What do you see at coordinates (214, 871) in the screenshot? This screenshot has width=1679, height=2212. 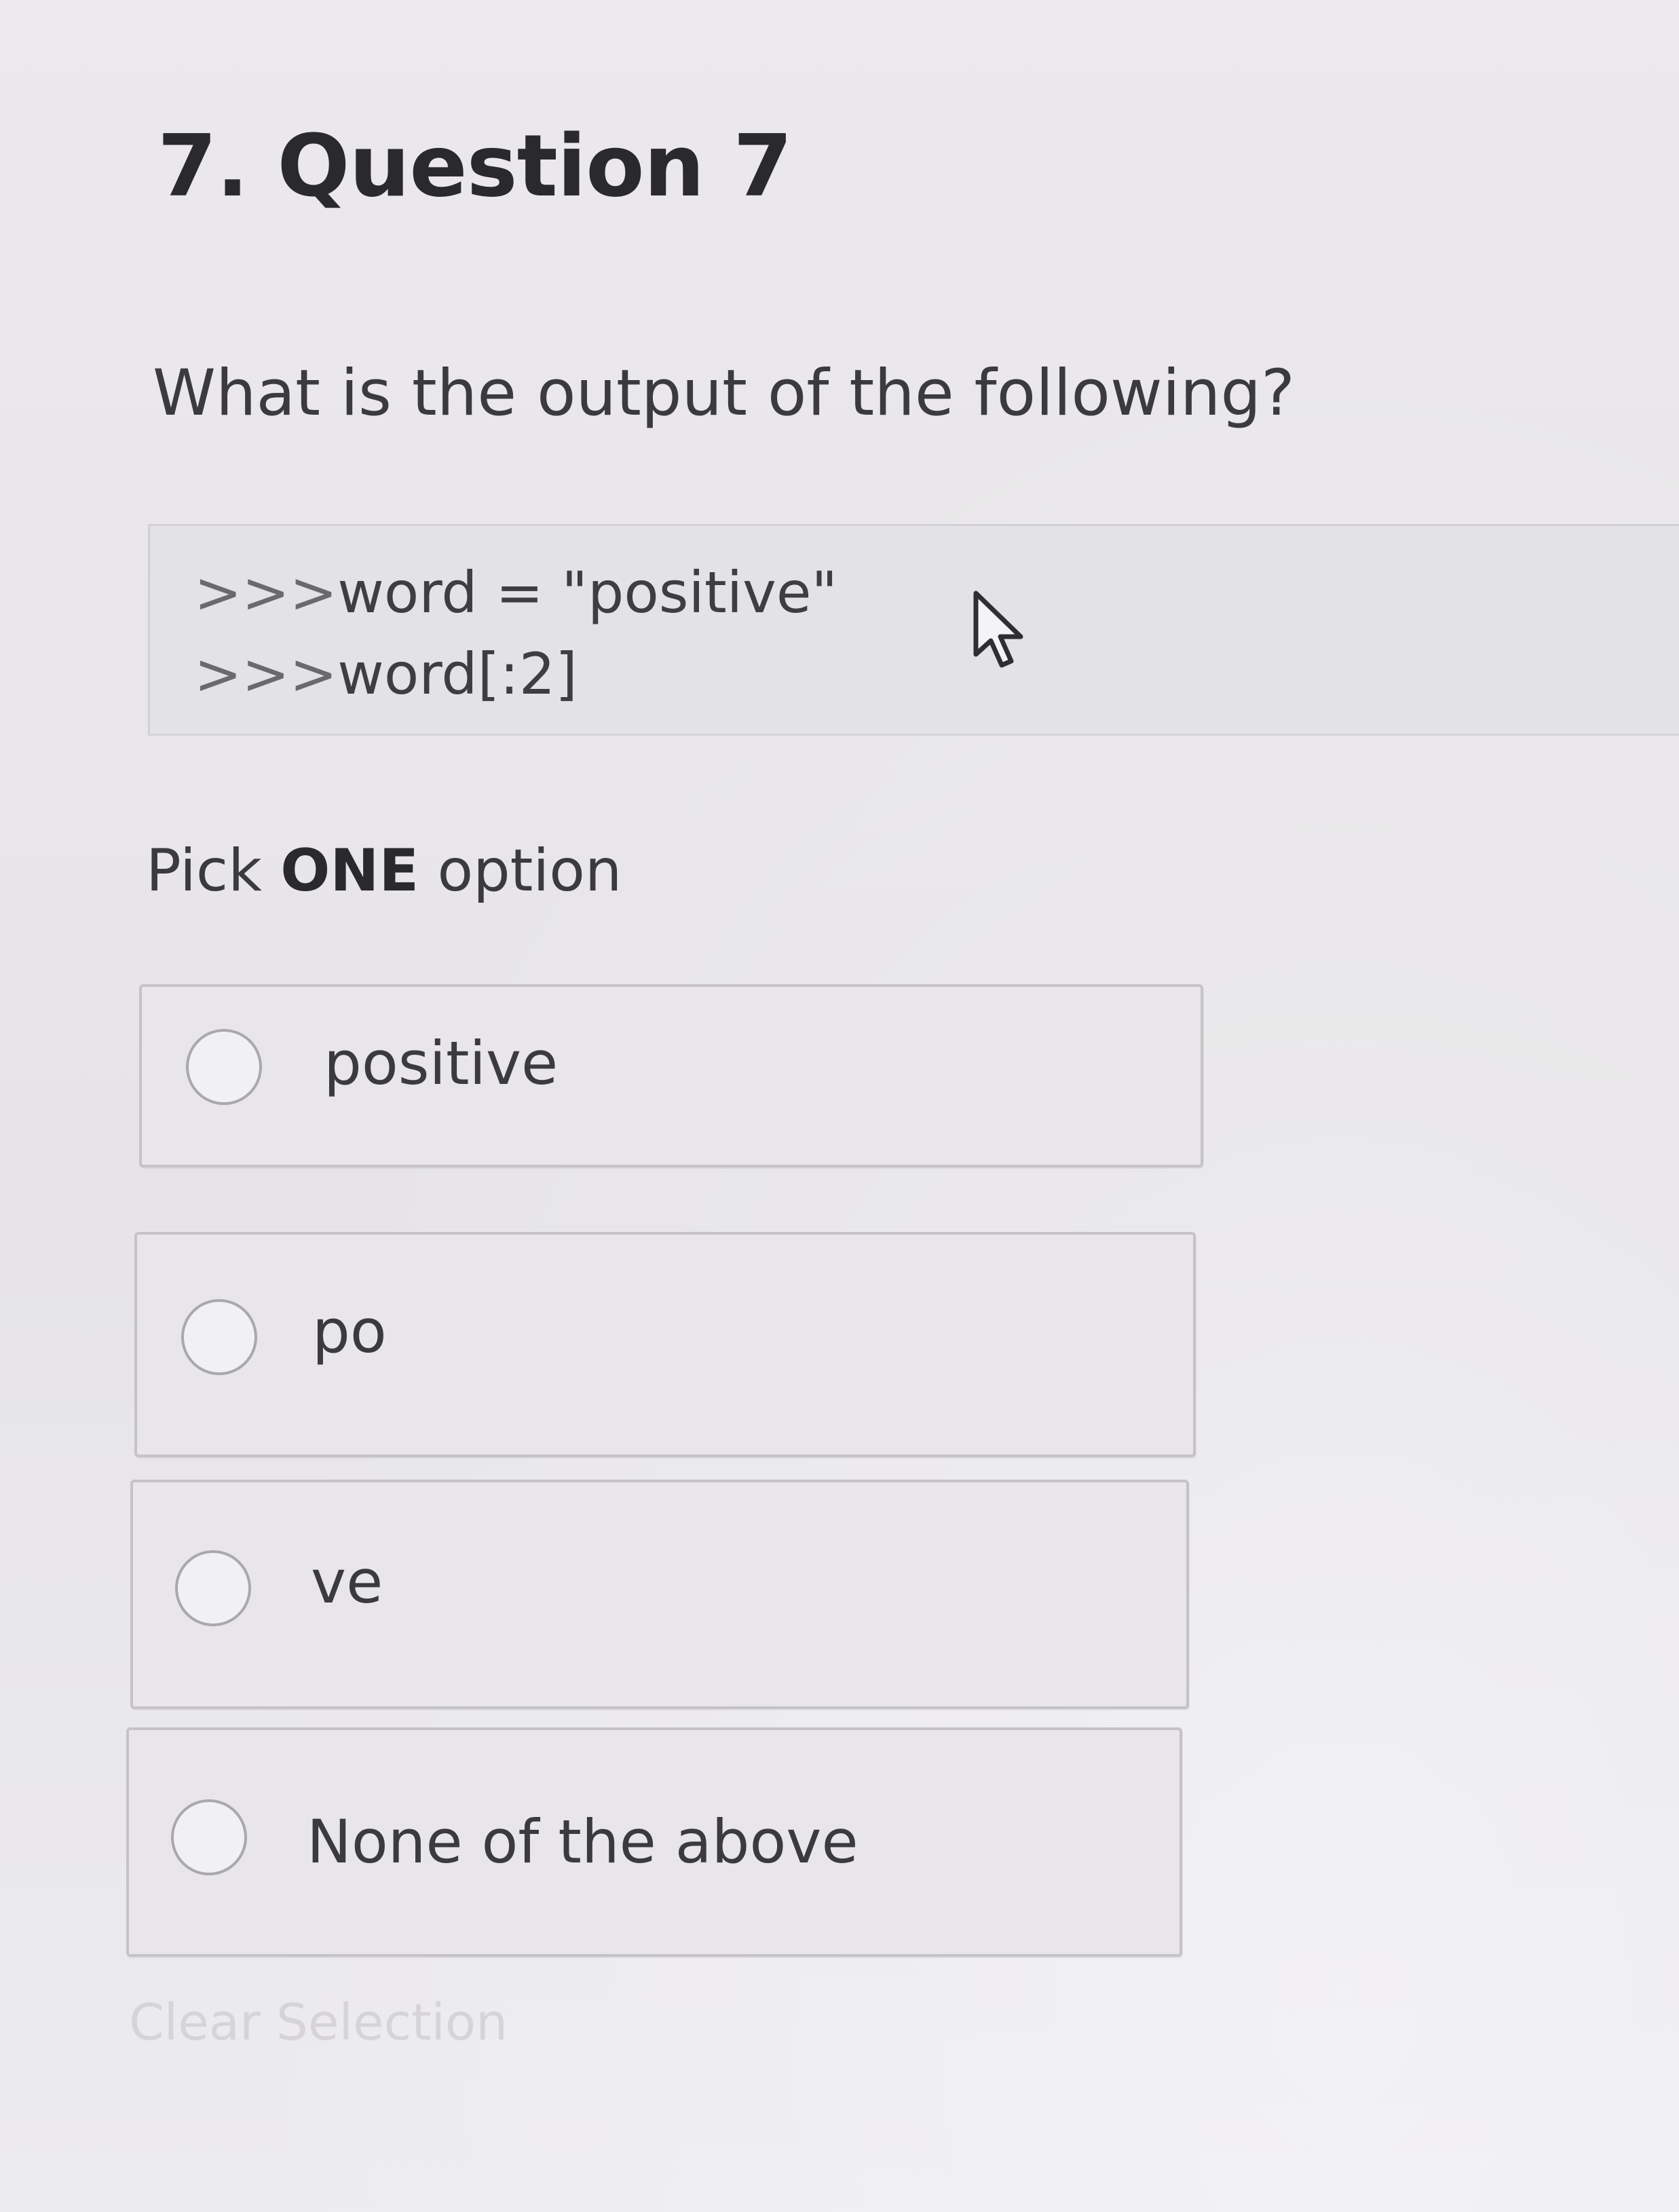 I see `instruction-prefix: Pick` at bounding box center [214, 871].